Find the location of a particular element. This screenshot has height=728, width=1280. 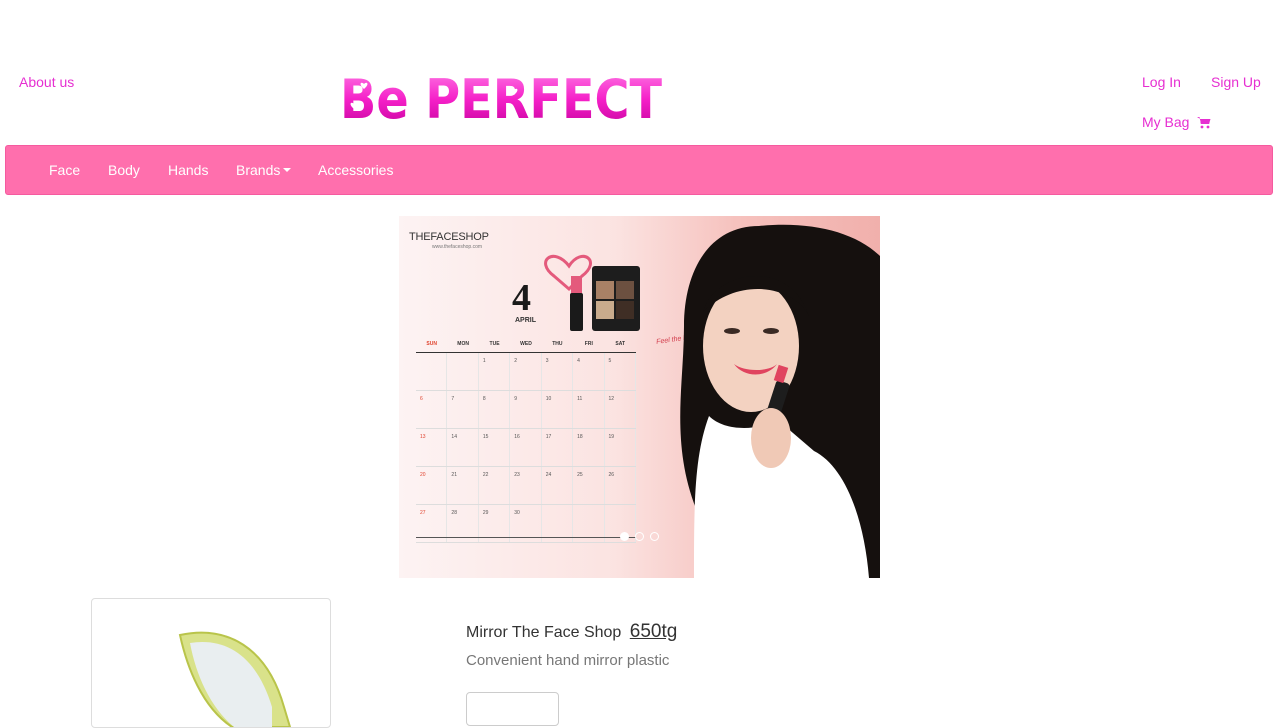

calendar-date: 19 is located at coordinates (620, 447).